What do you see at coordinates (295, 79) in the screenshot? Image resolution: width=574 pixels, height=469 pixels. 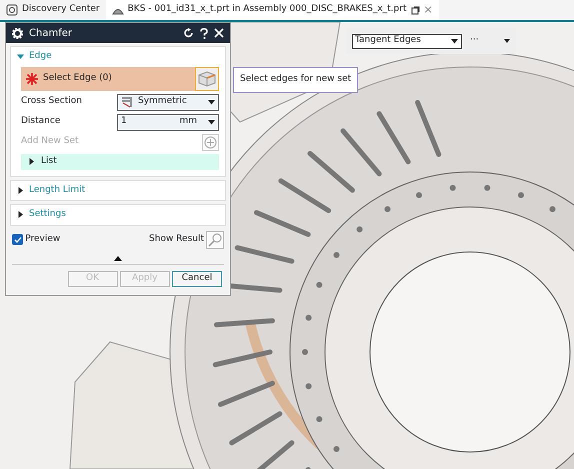 I see `tooltip: Select edges for new set` at bounding box center [295, 79].